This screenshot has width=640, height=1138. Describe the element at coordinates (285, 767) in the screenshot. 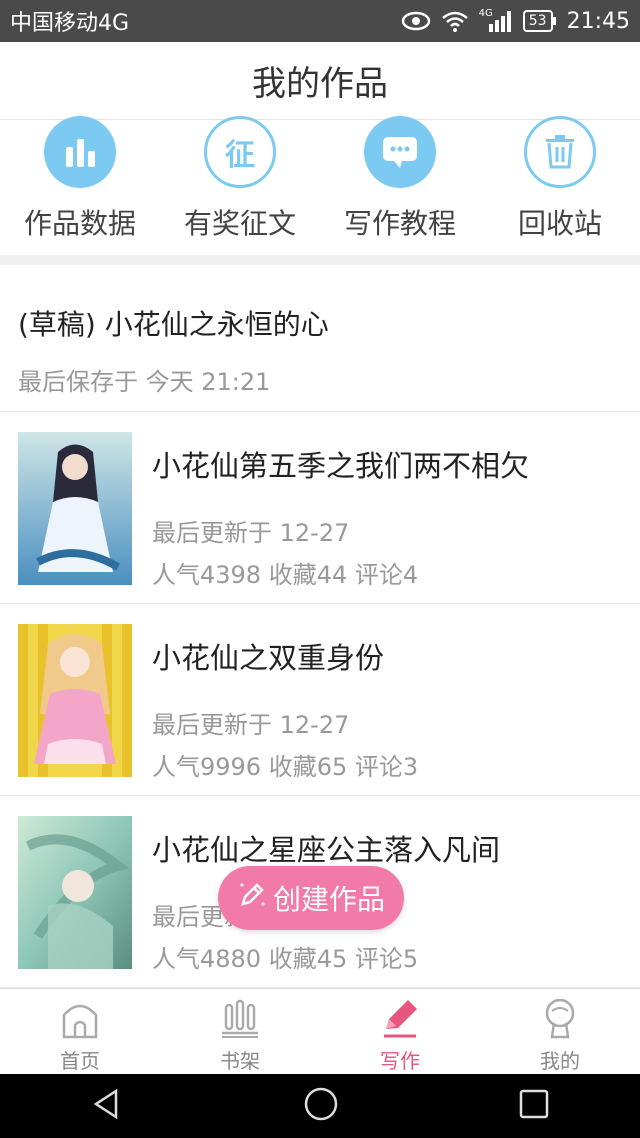

I see `work-stats: 人气9996 收藏65 评论3` at that location.